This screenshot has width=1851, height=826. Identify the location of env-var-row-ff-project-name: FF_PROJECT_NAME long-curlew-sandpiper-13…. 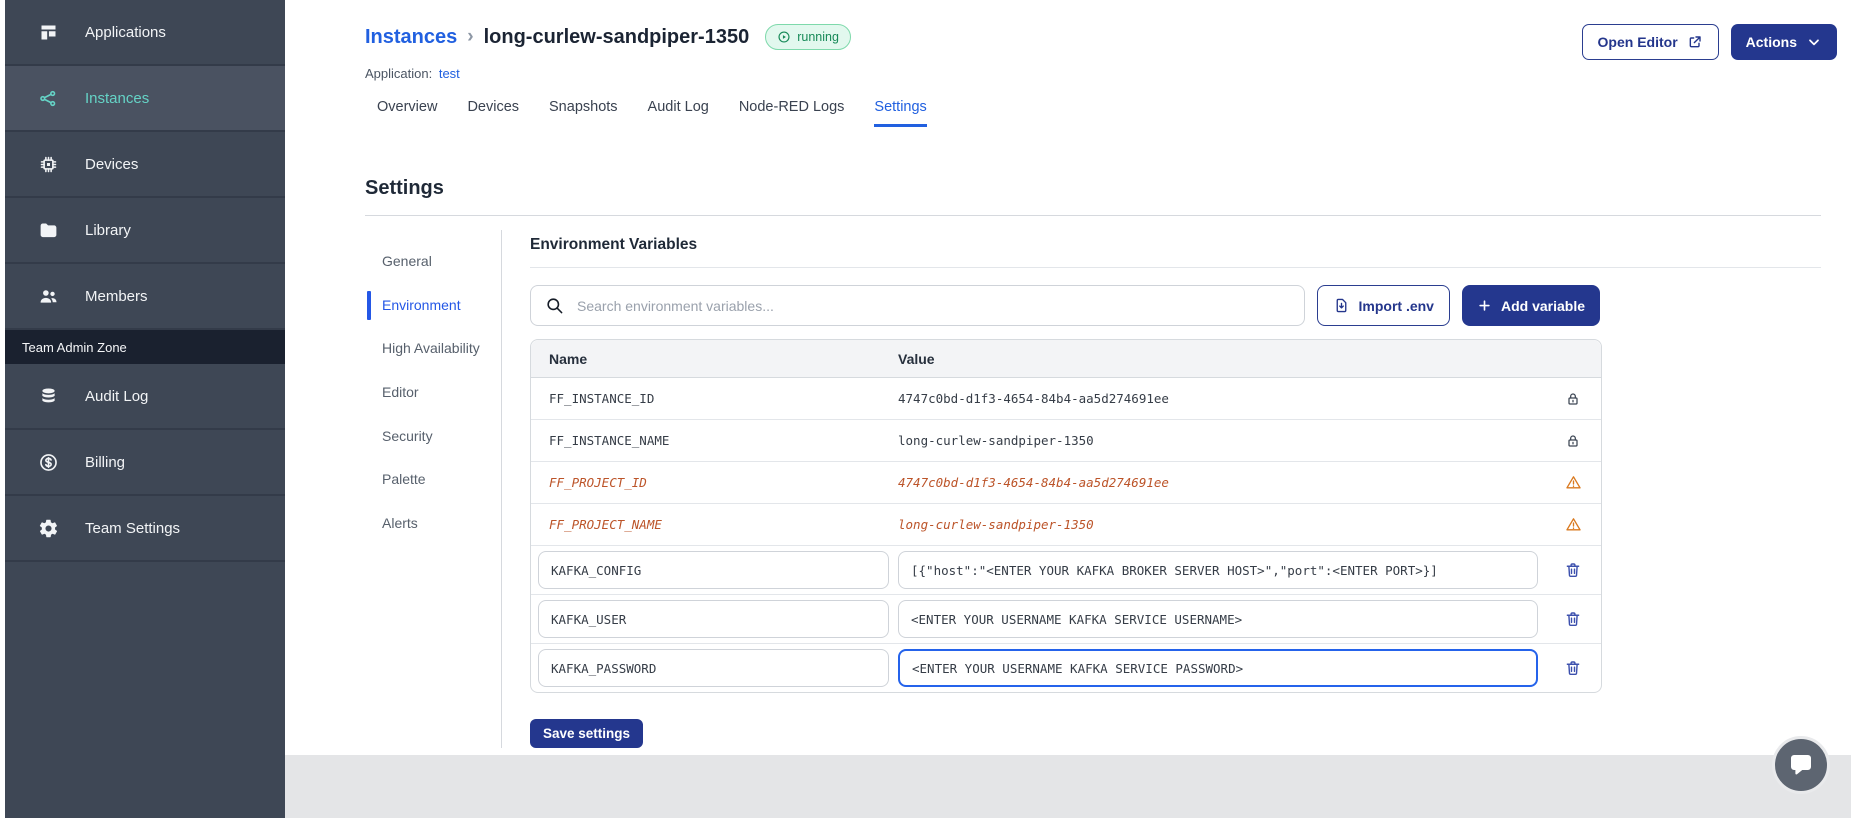
(1066, 525).